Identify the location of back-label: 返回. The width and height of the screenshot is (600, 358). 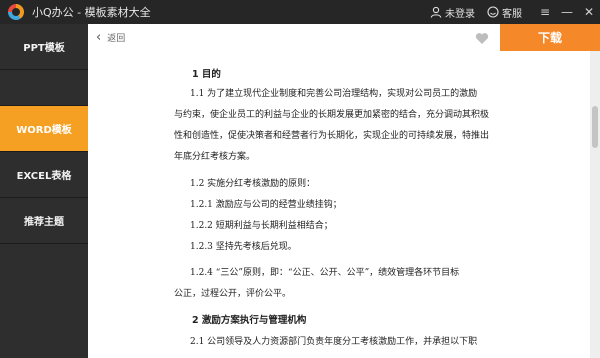
(116, 39).